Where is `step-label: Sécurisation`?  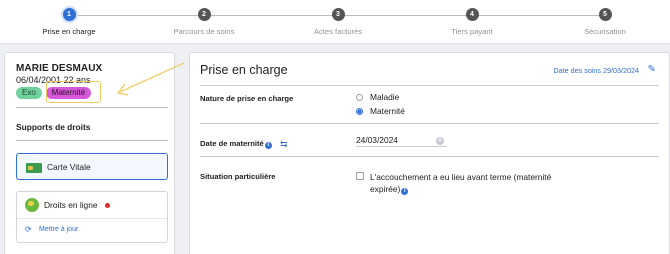 step-label: Sécurisation is located at coordinates (605, 31).